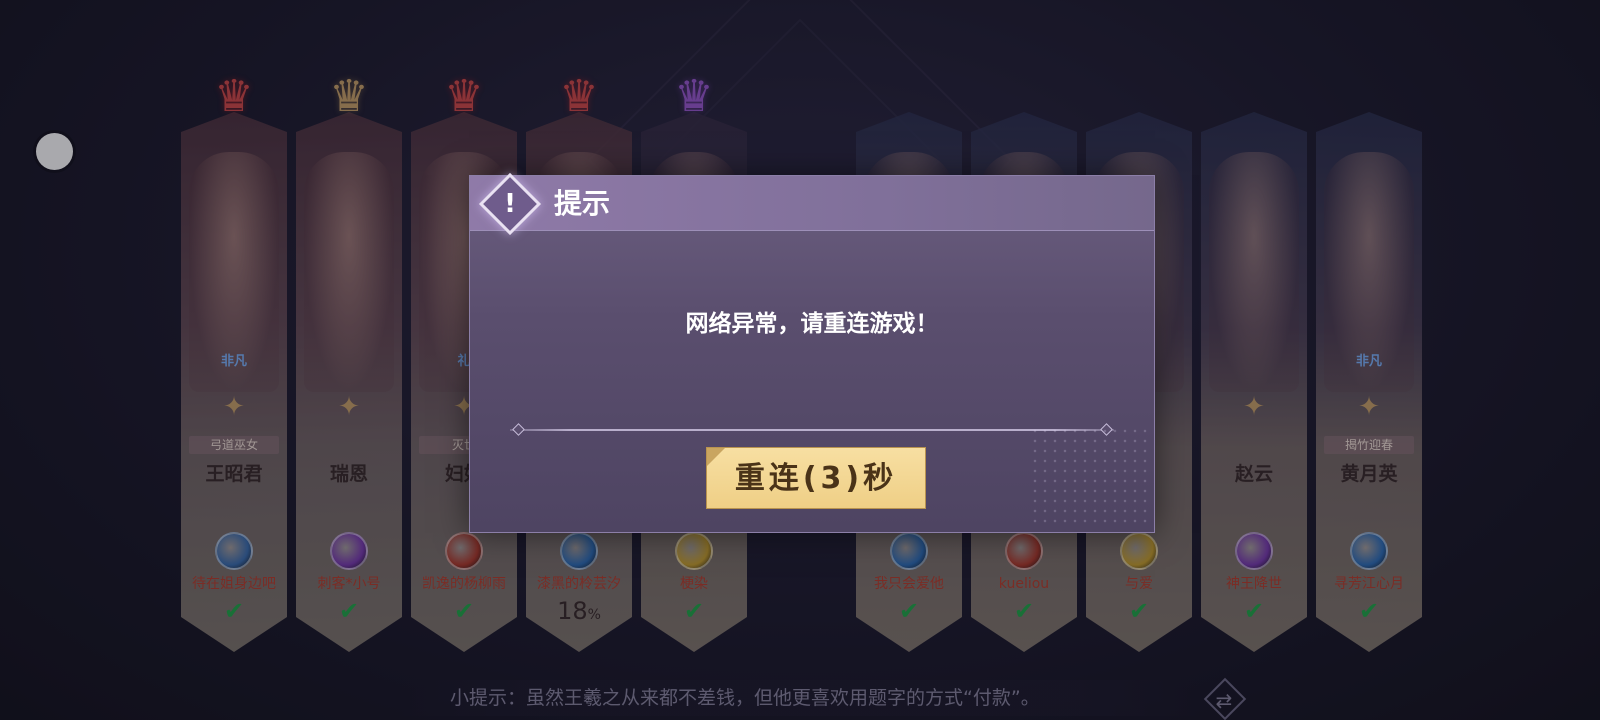 Image resolution: width=1600 pixels, height=720 pixels. What do you see at coordinates (816, 478) in the screenshot?
I see `reconnect-button: 重连(3)秒` at bounding box center [816, 478].